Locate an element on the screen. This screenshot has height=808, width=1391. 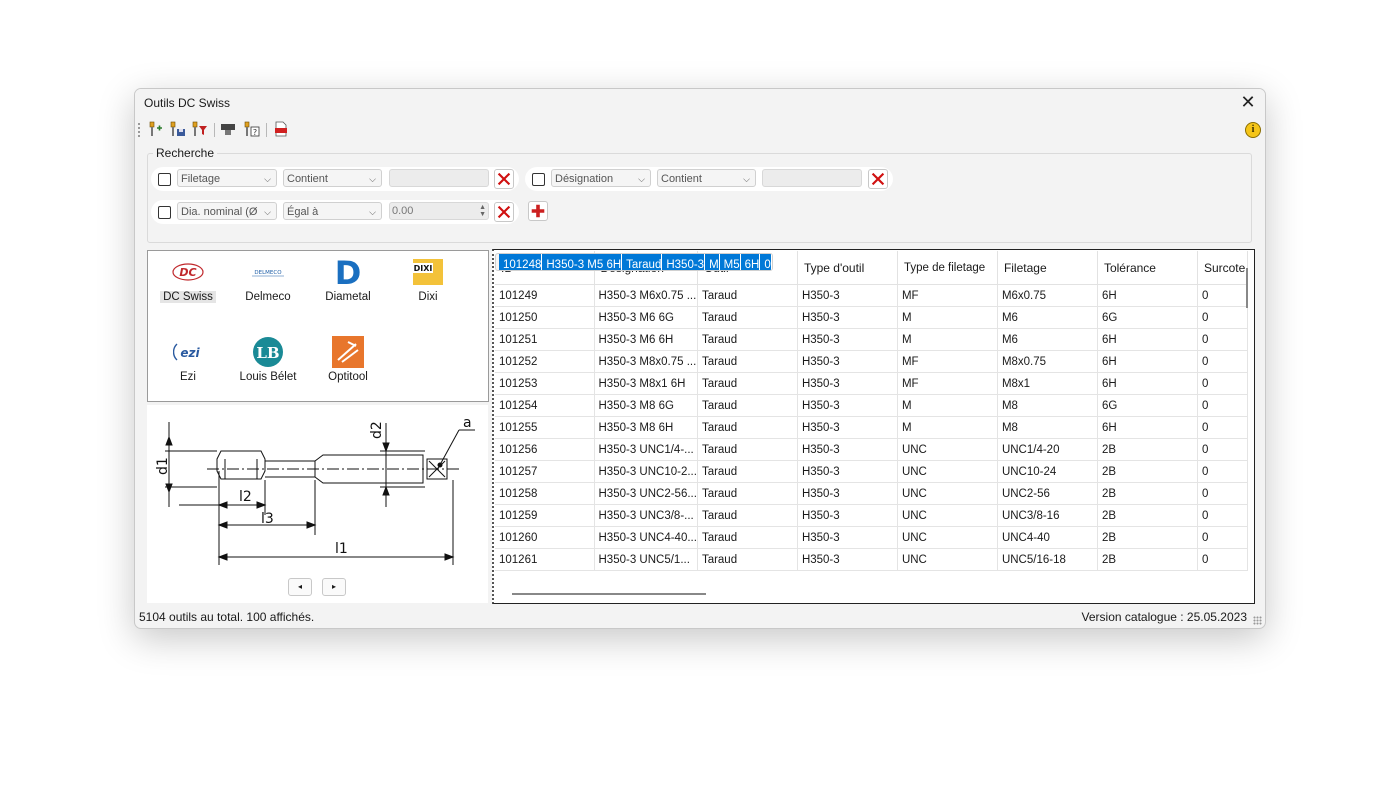
toolbar-grip is located at coordinates (139, 130).